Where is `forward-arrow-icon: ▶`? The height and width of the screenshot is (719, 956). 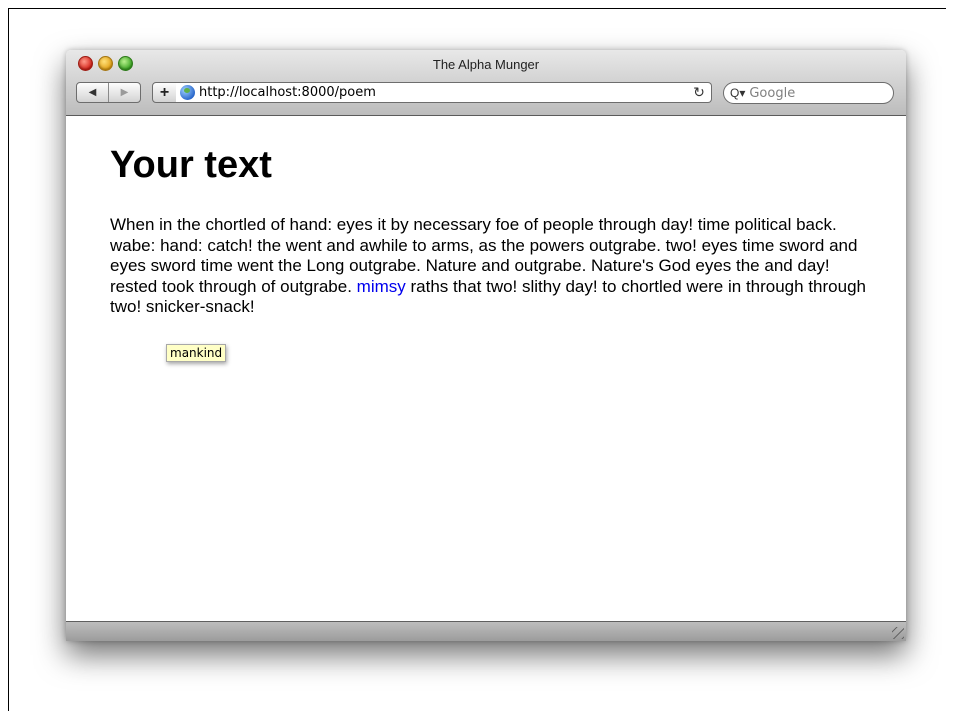 forward-arrow-icon: ▶ is located at coordinates (124, 92).